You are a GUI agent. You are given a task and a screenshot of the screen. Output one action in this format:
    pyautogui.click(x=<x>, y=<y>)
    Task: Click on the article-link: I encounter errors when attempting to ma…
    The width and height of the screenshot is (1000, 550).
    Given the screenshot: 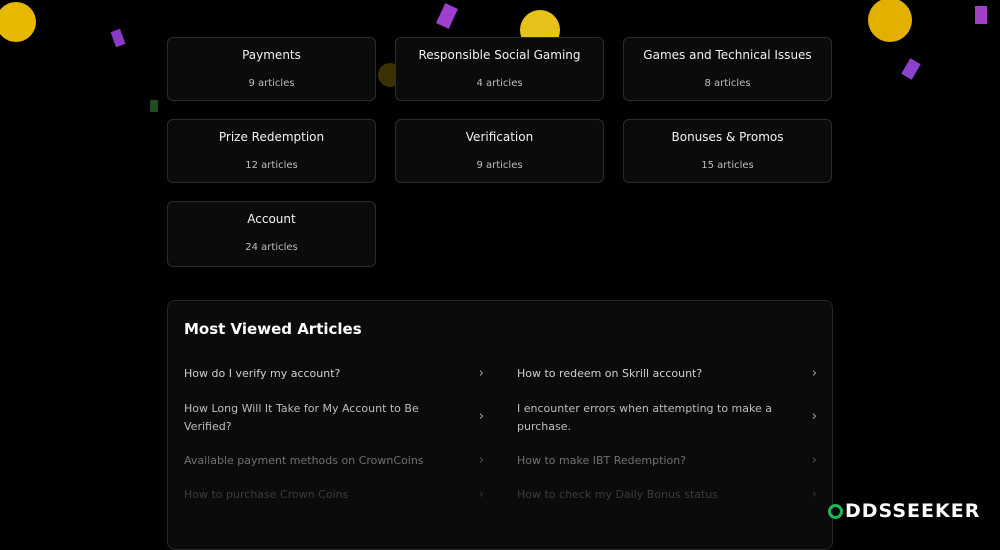 What is the action you would take?
    pyautogui.click(x=667, y=418)
    